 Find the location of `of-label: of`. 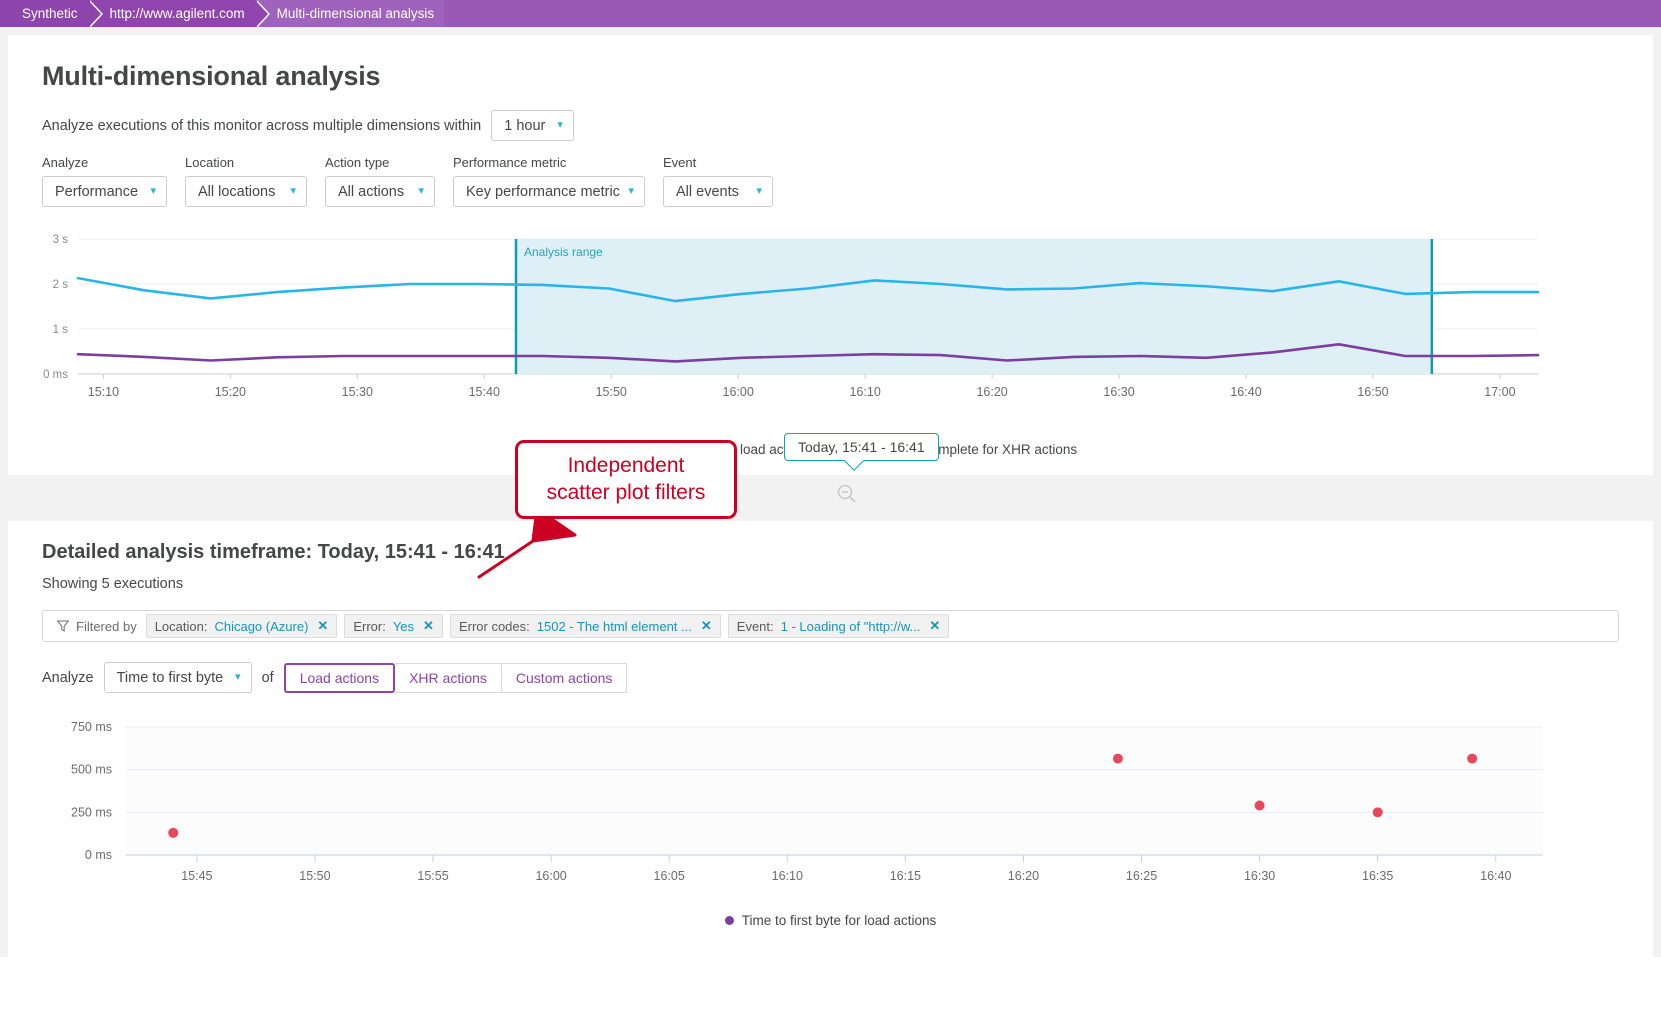

of-label: of is located at coordinates (267, 677).